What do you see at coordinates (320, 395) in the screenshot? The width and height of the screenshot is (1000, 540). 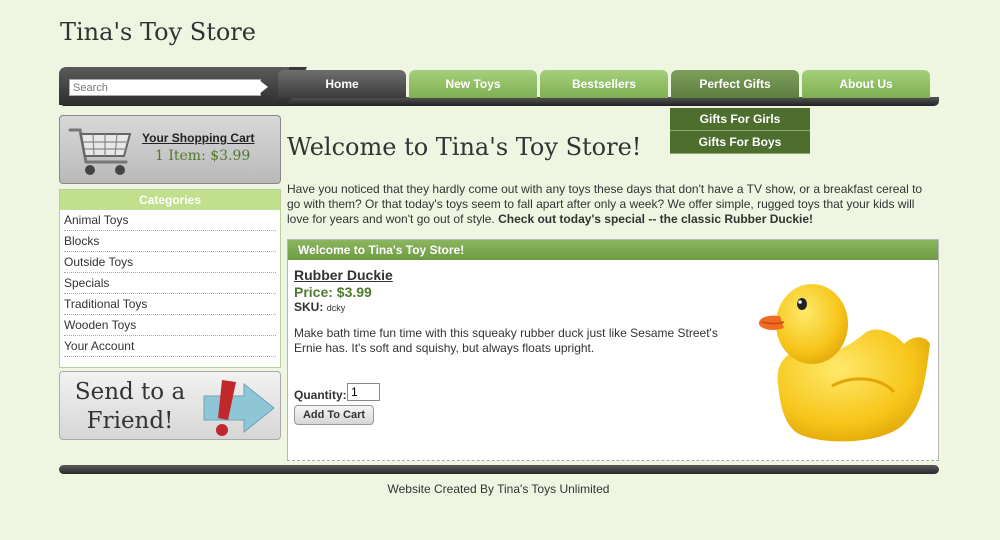 I see `quantity-label: Quantity:` at bounding box center [320, 395].